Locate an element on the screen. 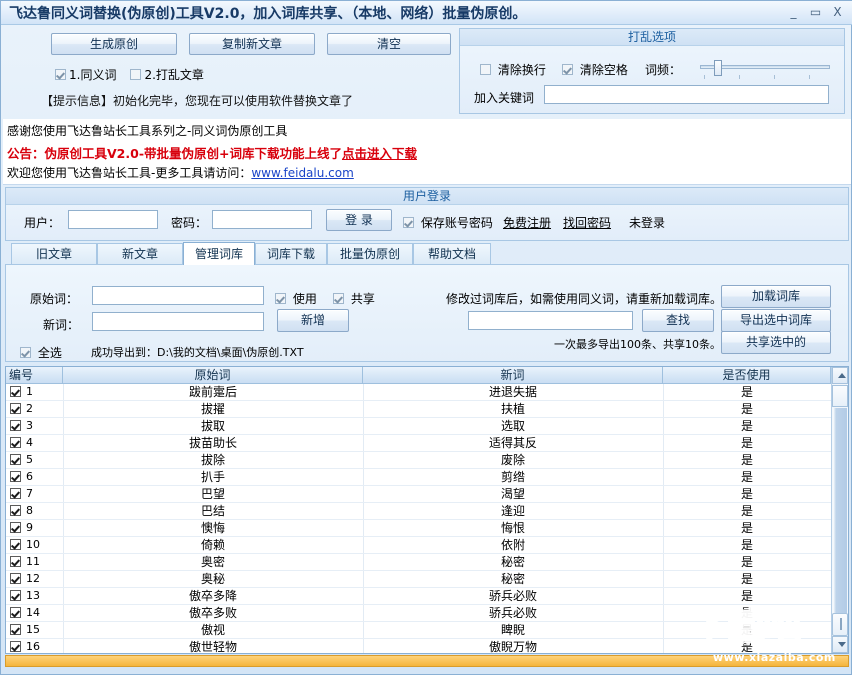  frequency-slider is located at coordinates (765, 68).